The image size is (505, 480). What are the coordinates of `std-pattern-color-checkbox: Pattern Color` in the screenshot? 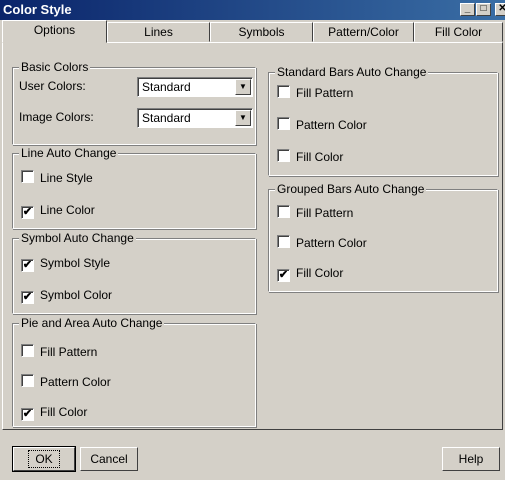 It's located at (322, 125).